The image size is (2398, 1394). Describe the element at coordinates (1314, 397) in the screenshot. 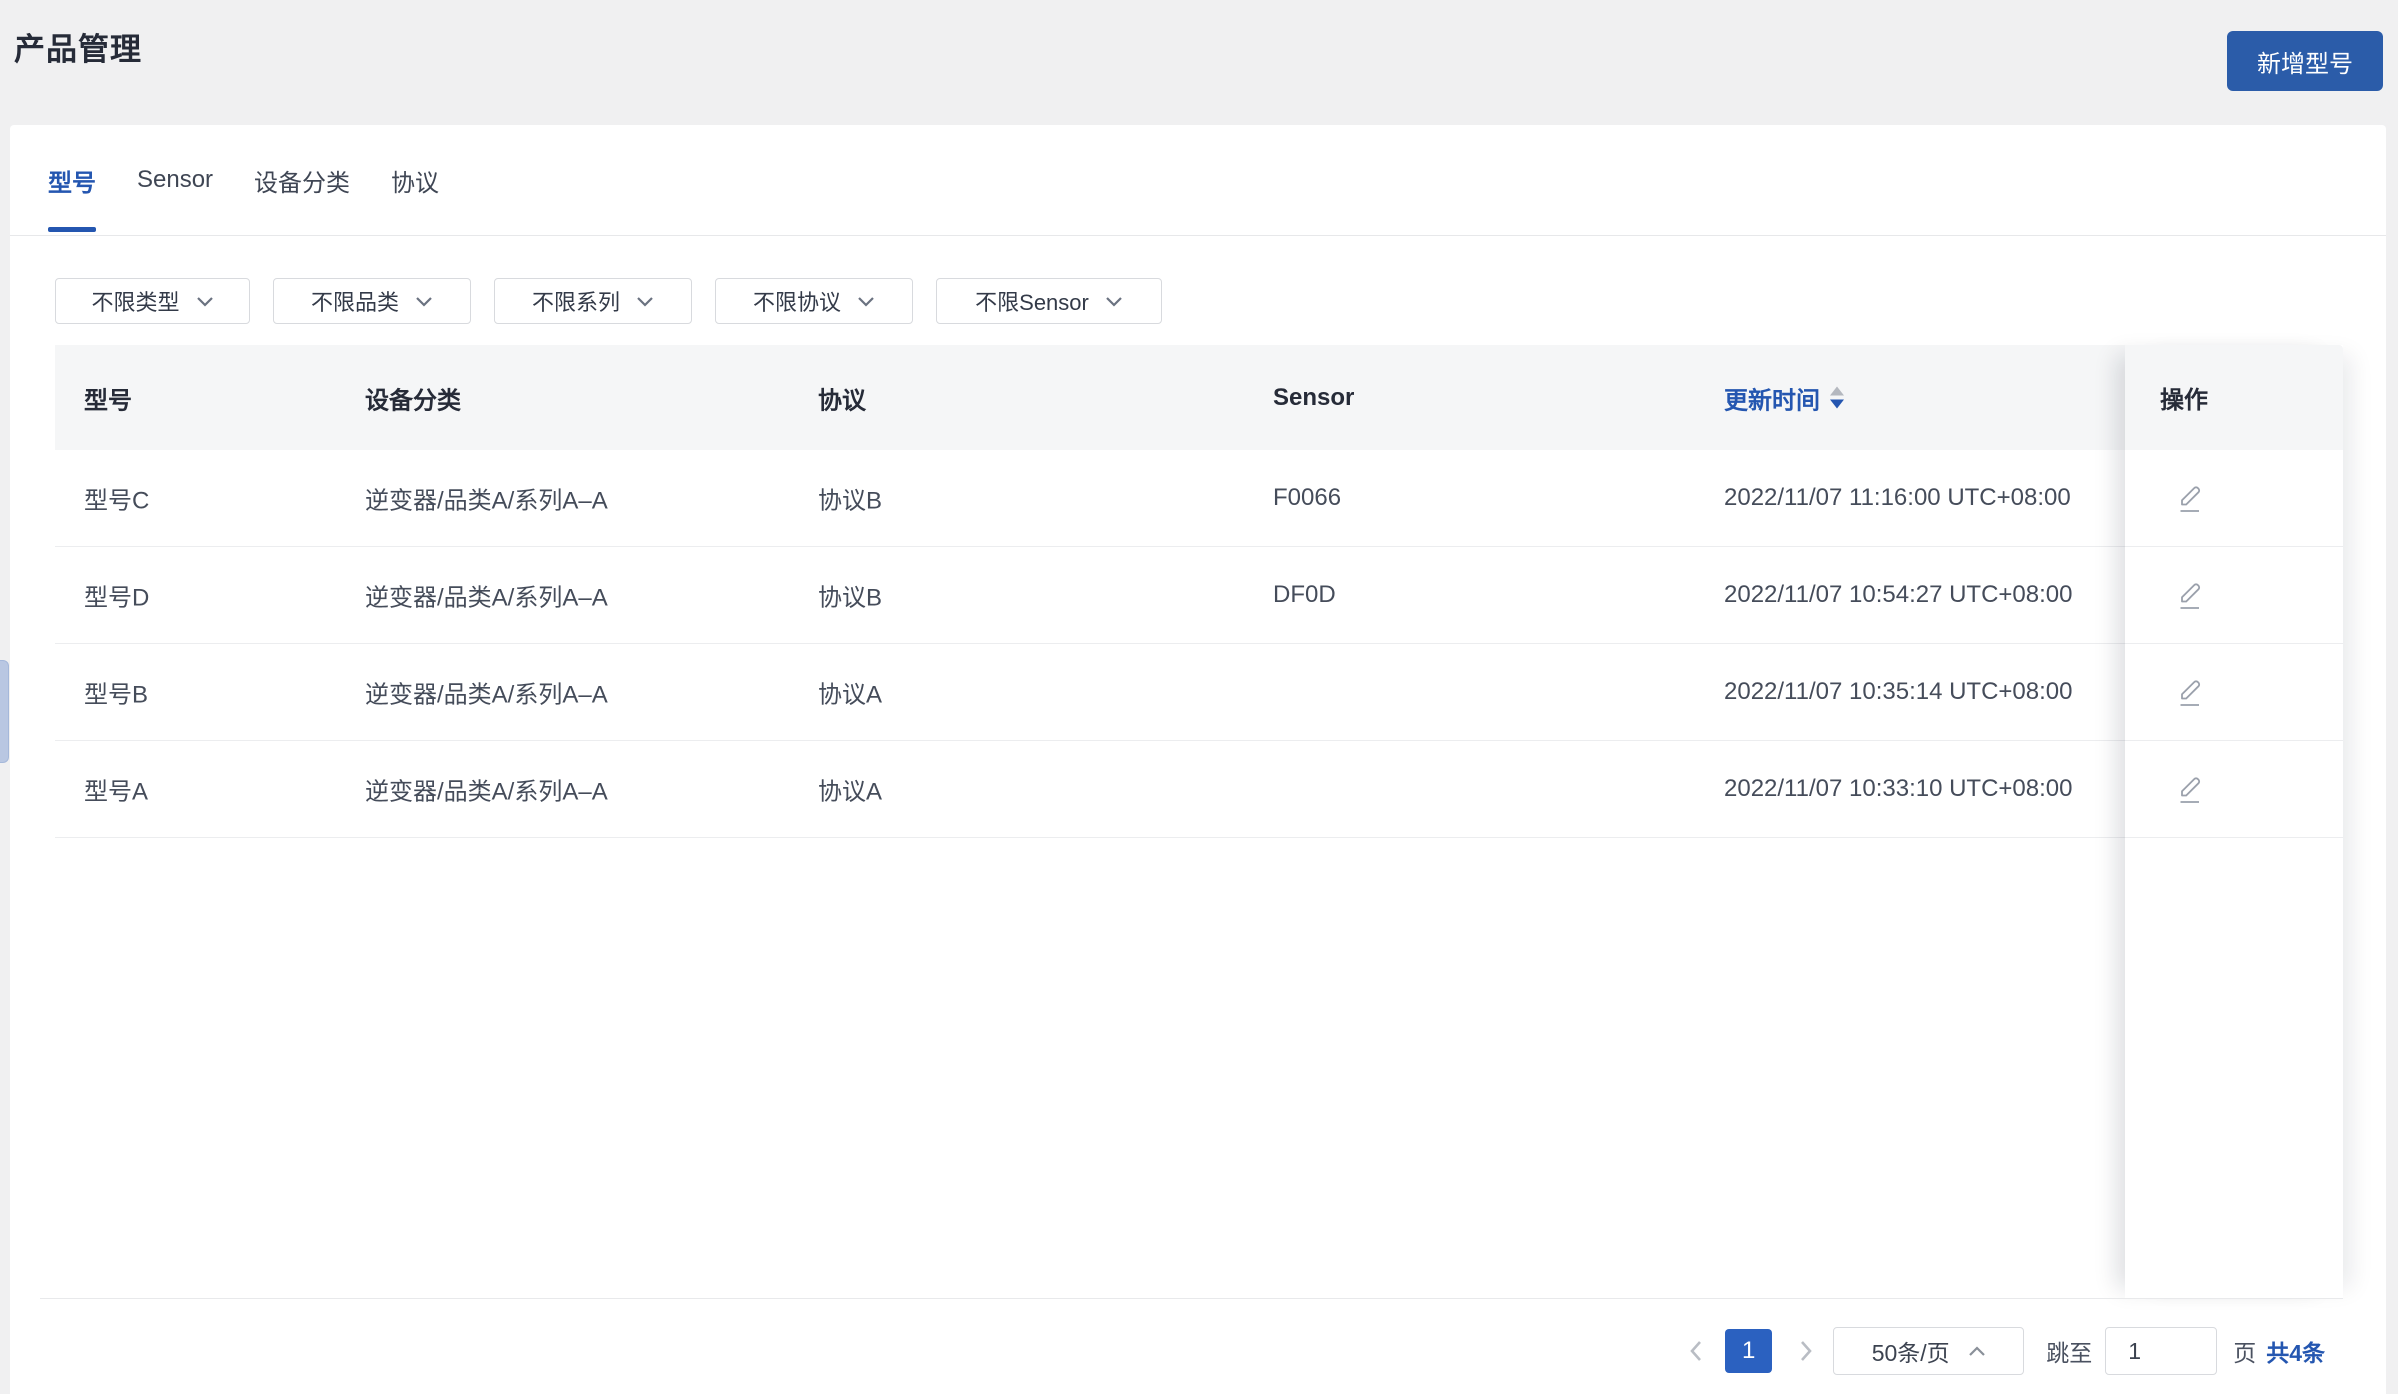

I see `col-header-sensor: Sensor` at that location.